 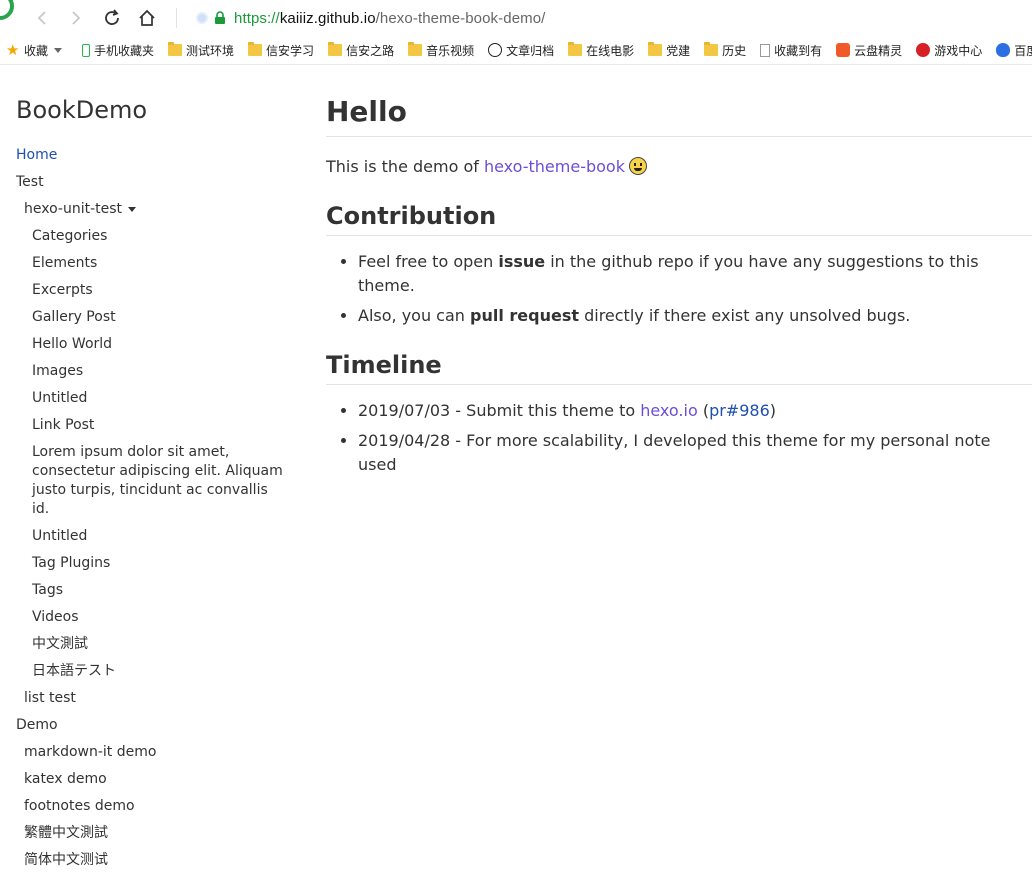 I want to click on sidebar-item-label: 繁體中文測試, so click(x=66, y=833).